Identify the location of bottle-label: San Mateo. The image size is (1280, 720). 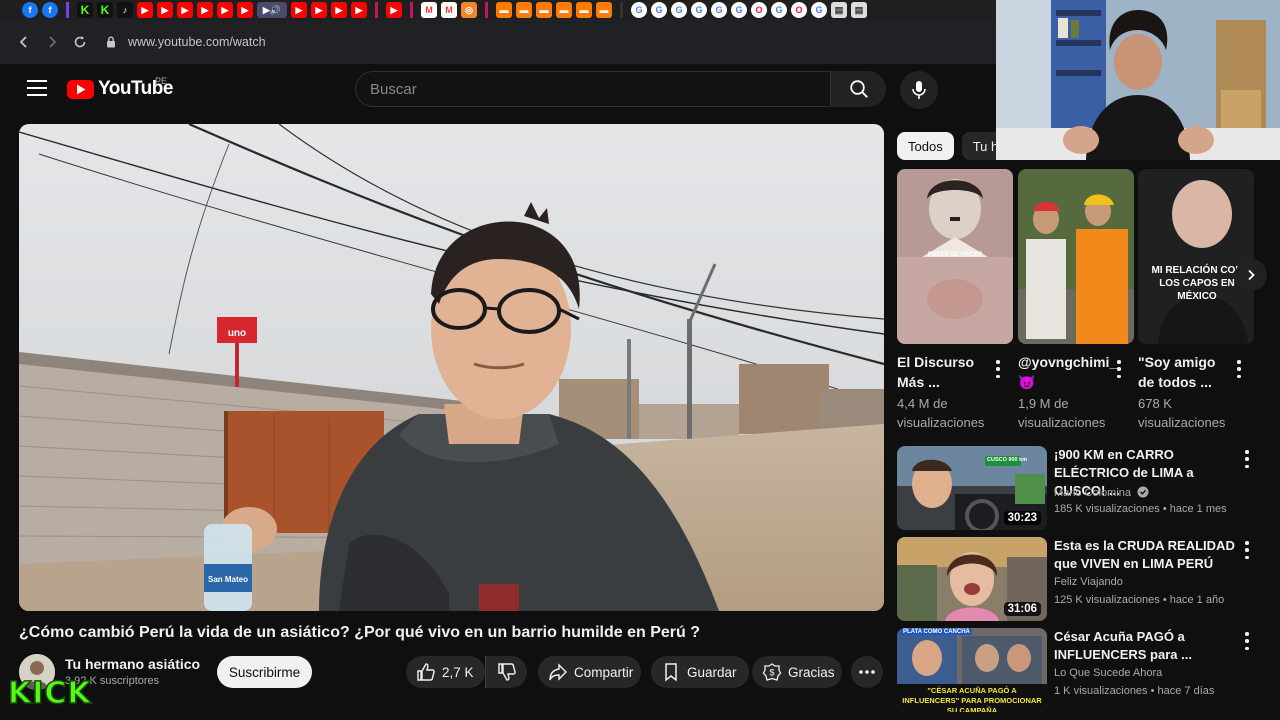
(228, 579).